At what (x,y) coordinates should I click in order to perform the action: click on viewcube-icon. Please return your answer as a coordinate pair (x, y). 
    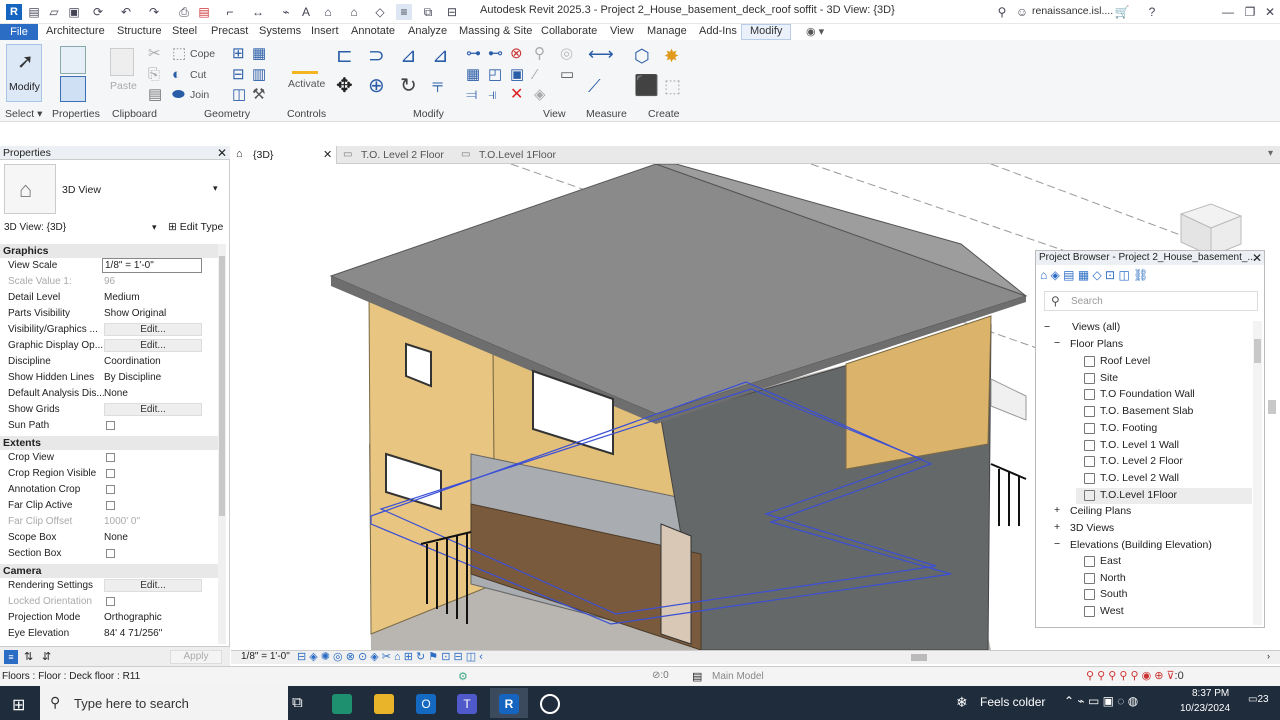
    Looking at the image, I should click on (1211, 230).